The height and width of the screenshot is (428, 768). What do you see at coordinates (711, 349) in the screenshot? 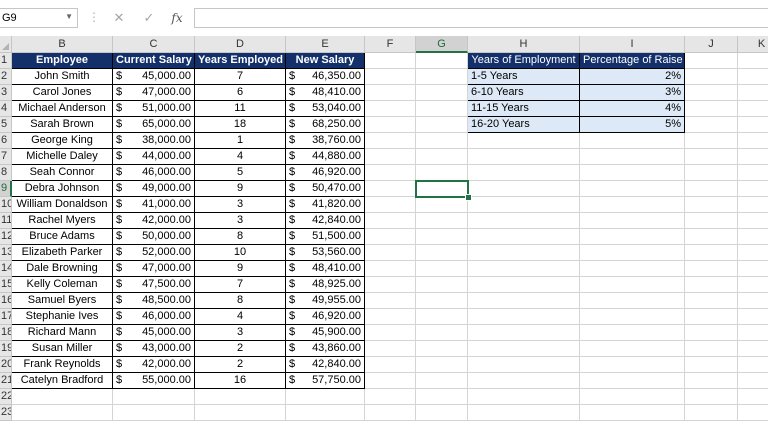
I see `cell-j19` at bounding box center [711, 349].